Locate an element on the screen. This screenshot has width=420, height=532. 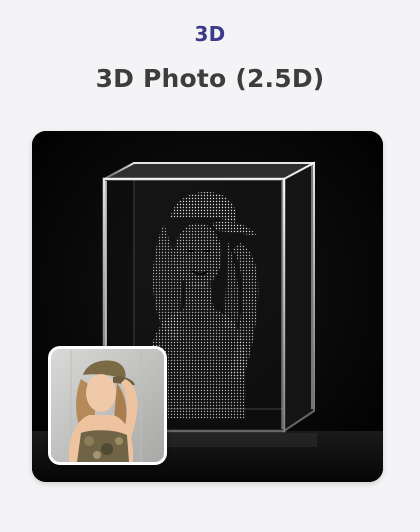
original-photo-thumbnail is located at coordinates (107, 405).